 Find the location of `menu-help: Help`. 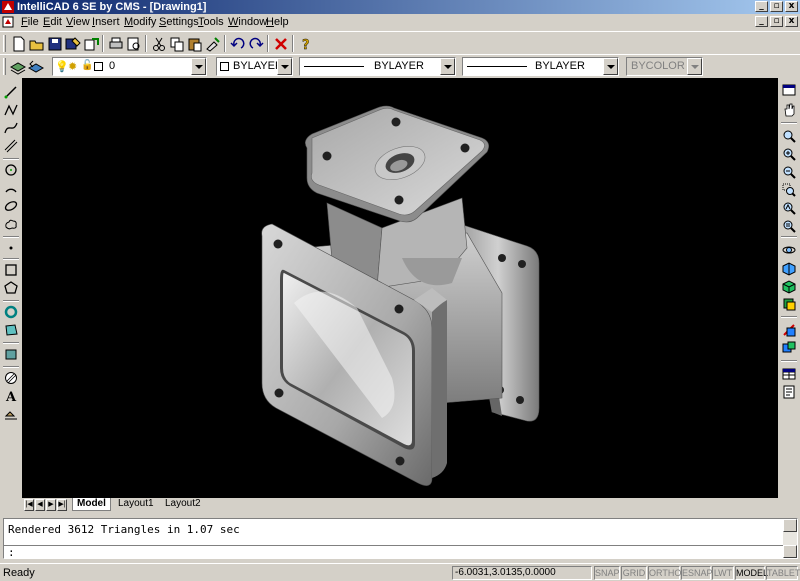

menu-help: Help is located at coordinates (277, 22).